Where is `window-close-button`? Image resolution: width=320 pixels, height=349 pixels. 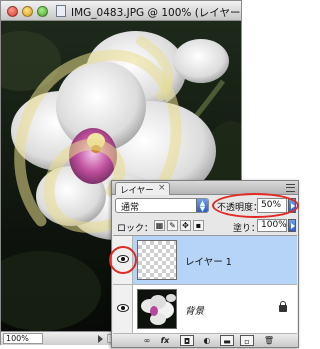 window-close-button is located at coordinates (12, 11).